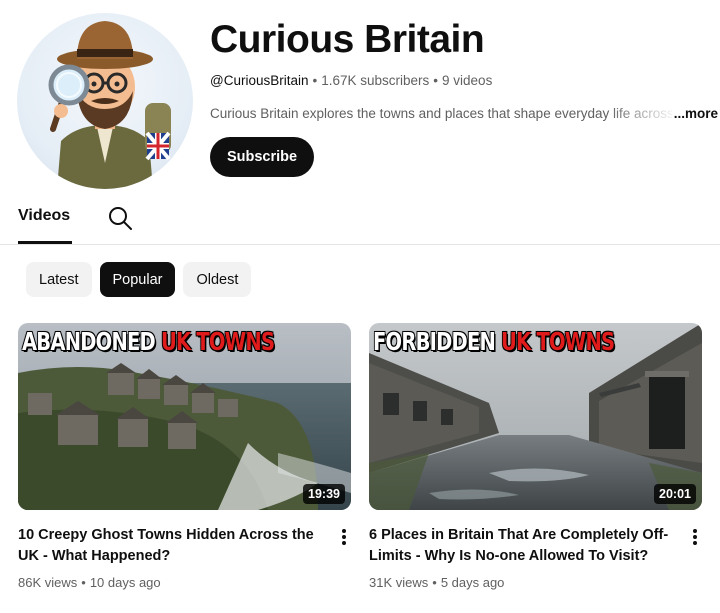 The height and width of the screenshot is (613, 720). What do you see at coordinates (59, 279) in the screenshot?
I see `chip-latest: Latest` at bounding box center [59, 279].